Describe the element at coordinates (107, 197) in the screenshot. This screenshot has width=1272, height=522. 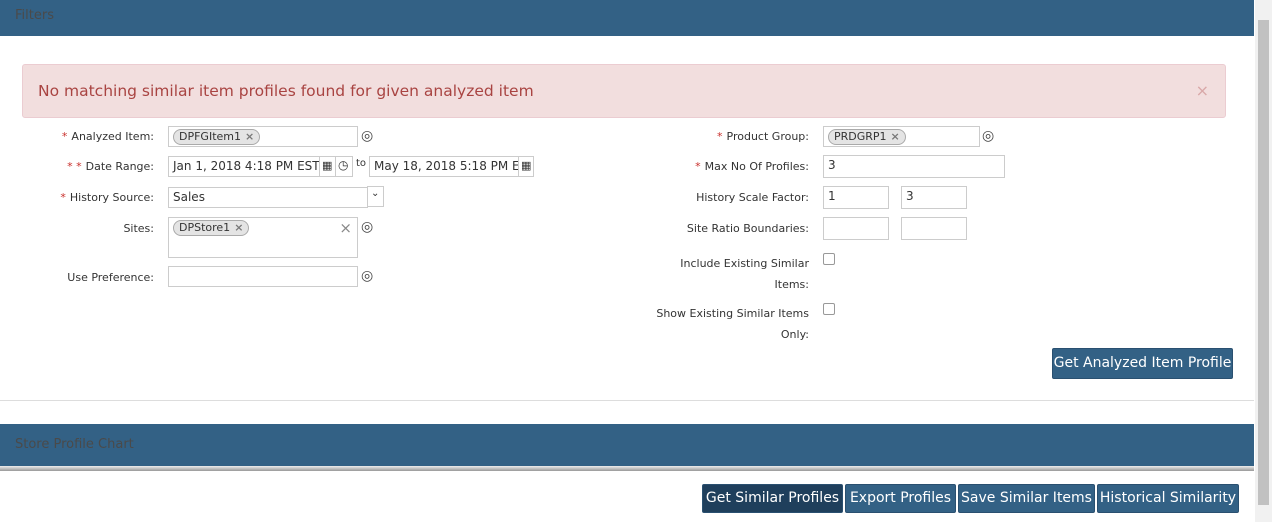
I see `history-source-label: * History Source:` at that location.